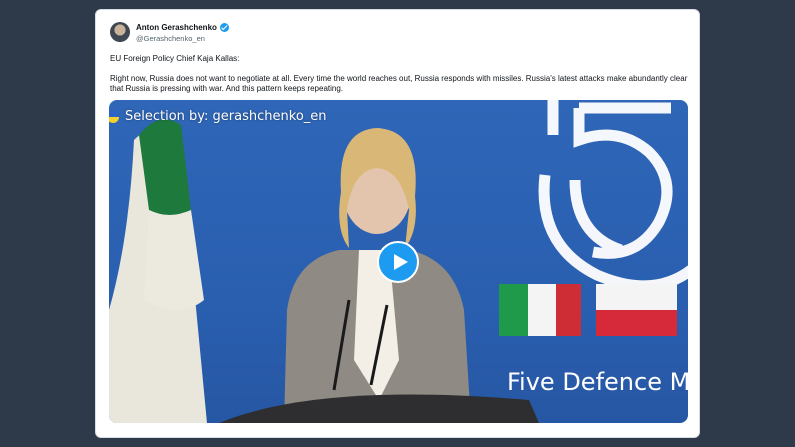 This screenshot has width=795, height=447. Describe the element at coordinates (226, 116) in the screenshot. I see `overlay-label-text: Selection by: gerashchenko_en` at that location.